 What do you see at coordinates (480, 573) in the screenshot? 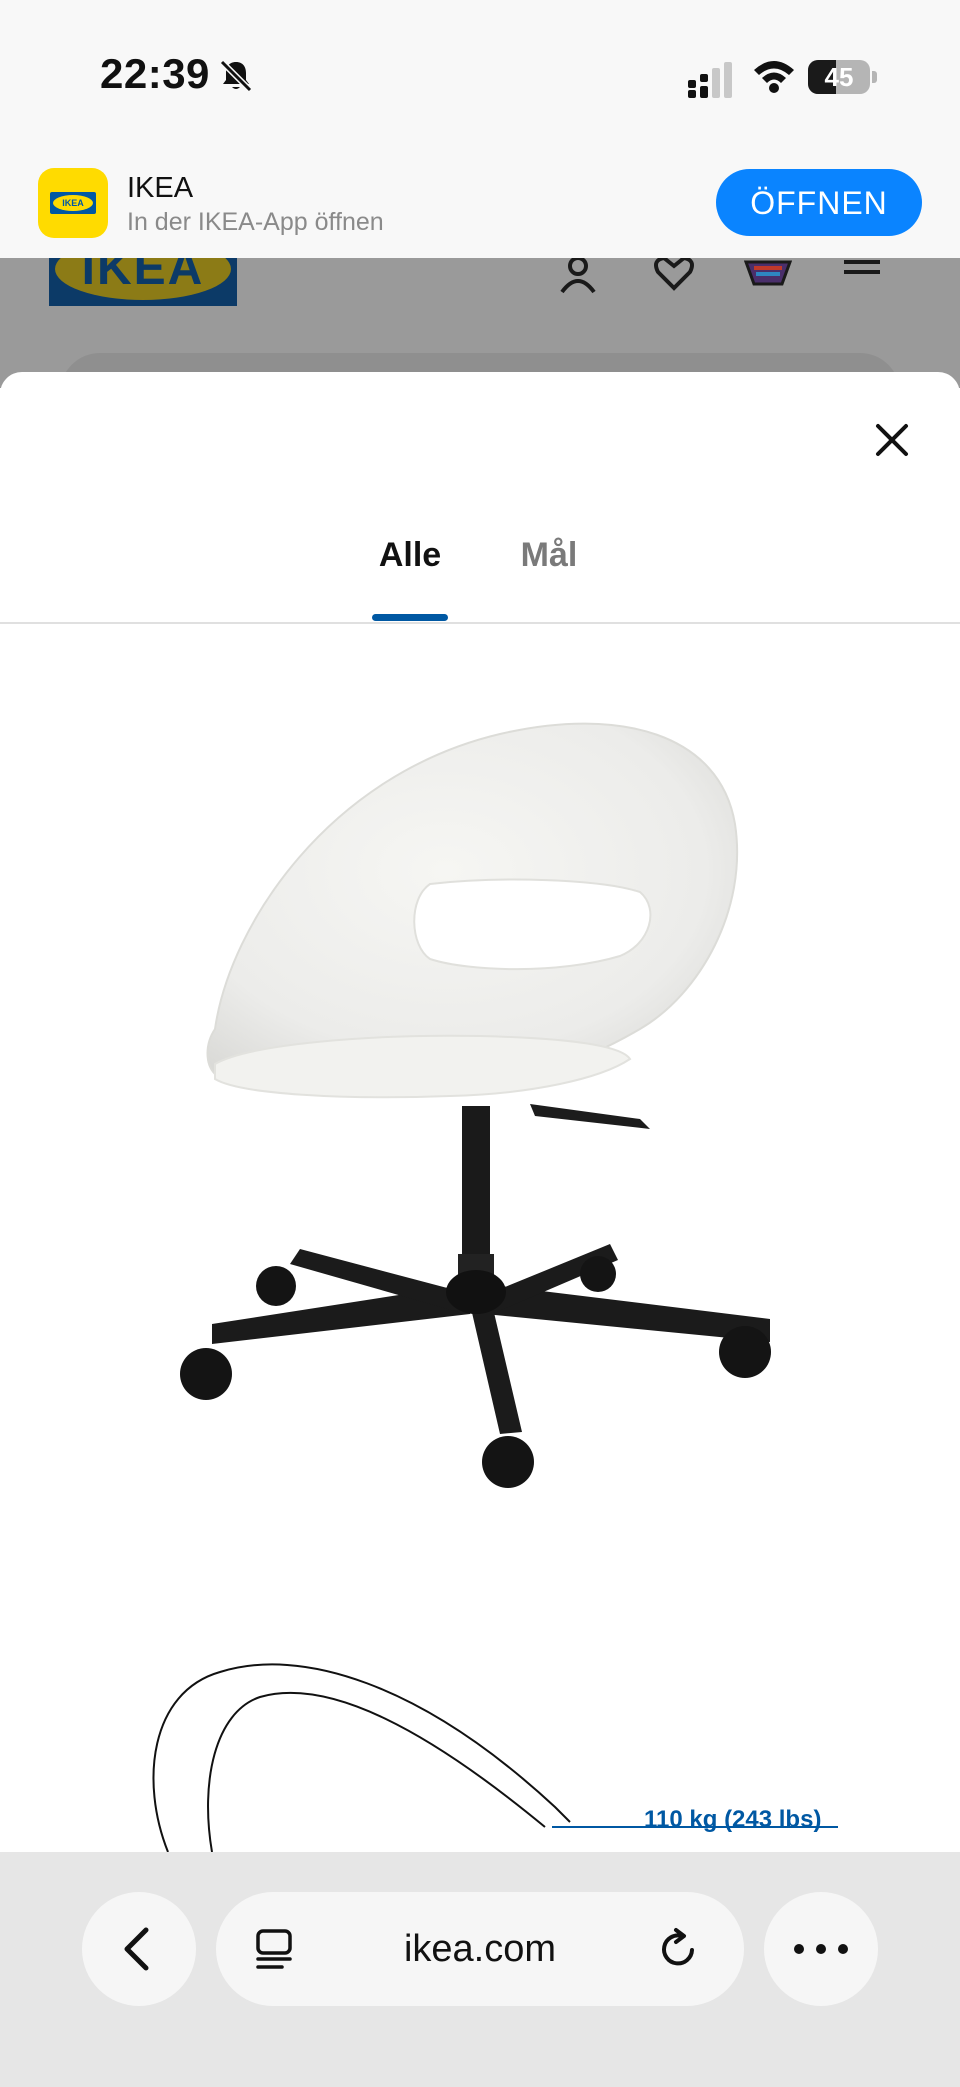
I see `gallery-tabs: Alle Mål` at bounding box center [480, 573].